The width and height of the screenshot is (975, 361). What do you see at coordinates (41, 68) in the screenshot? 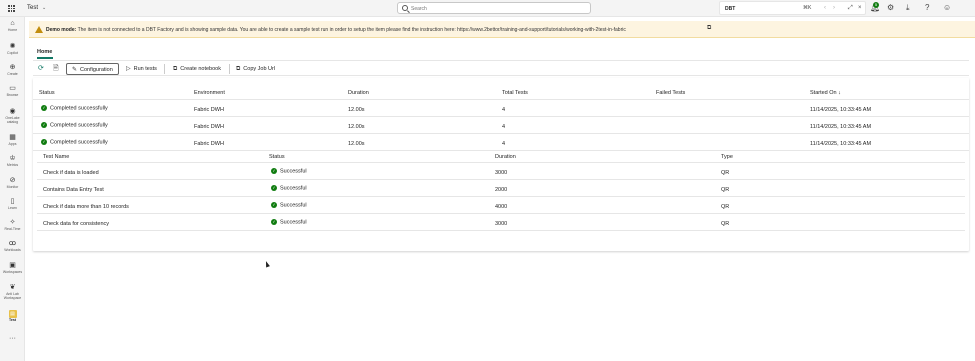
I see `refresh-icon: ⟳` at bounding box center [41, 68].